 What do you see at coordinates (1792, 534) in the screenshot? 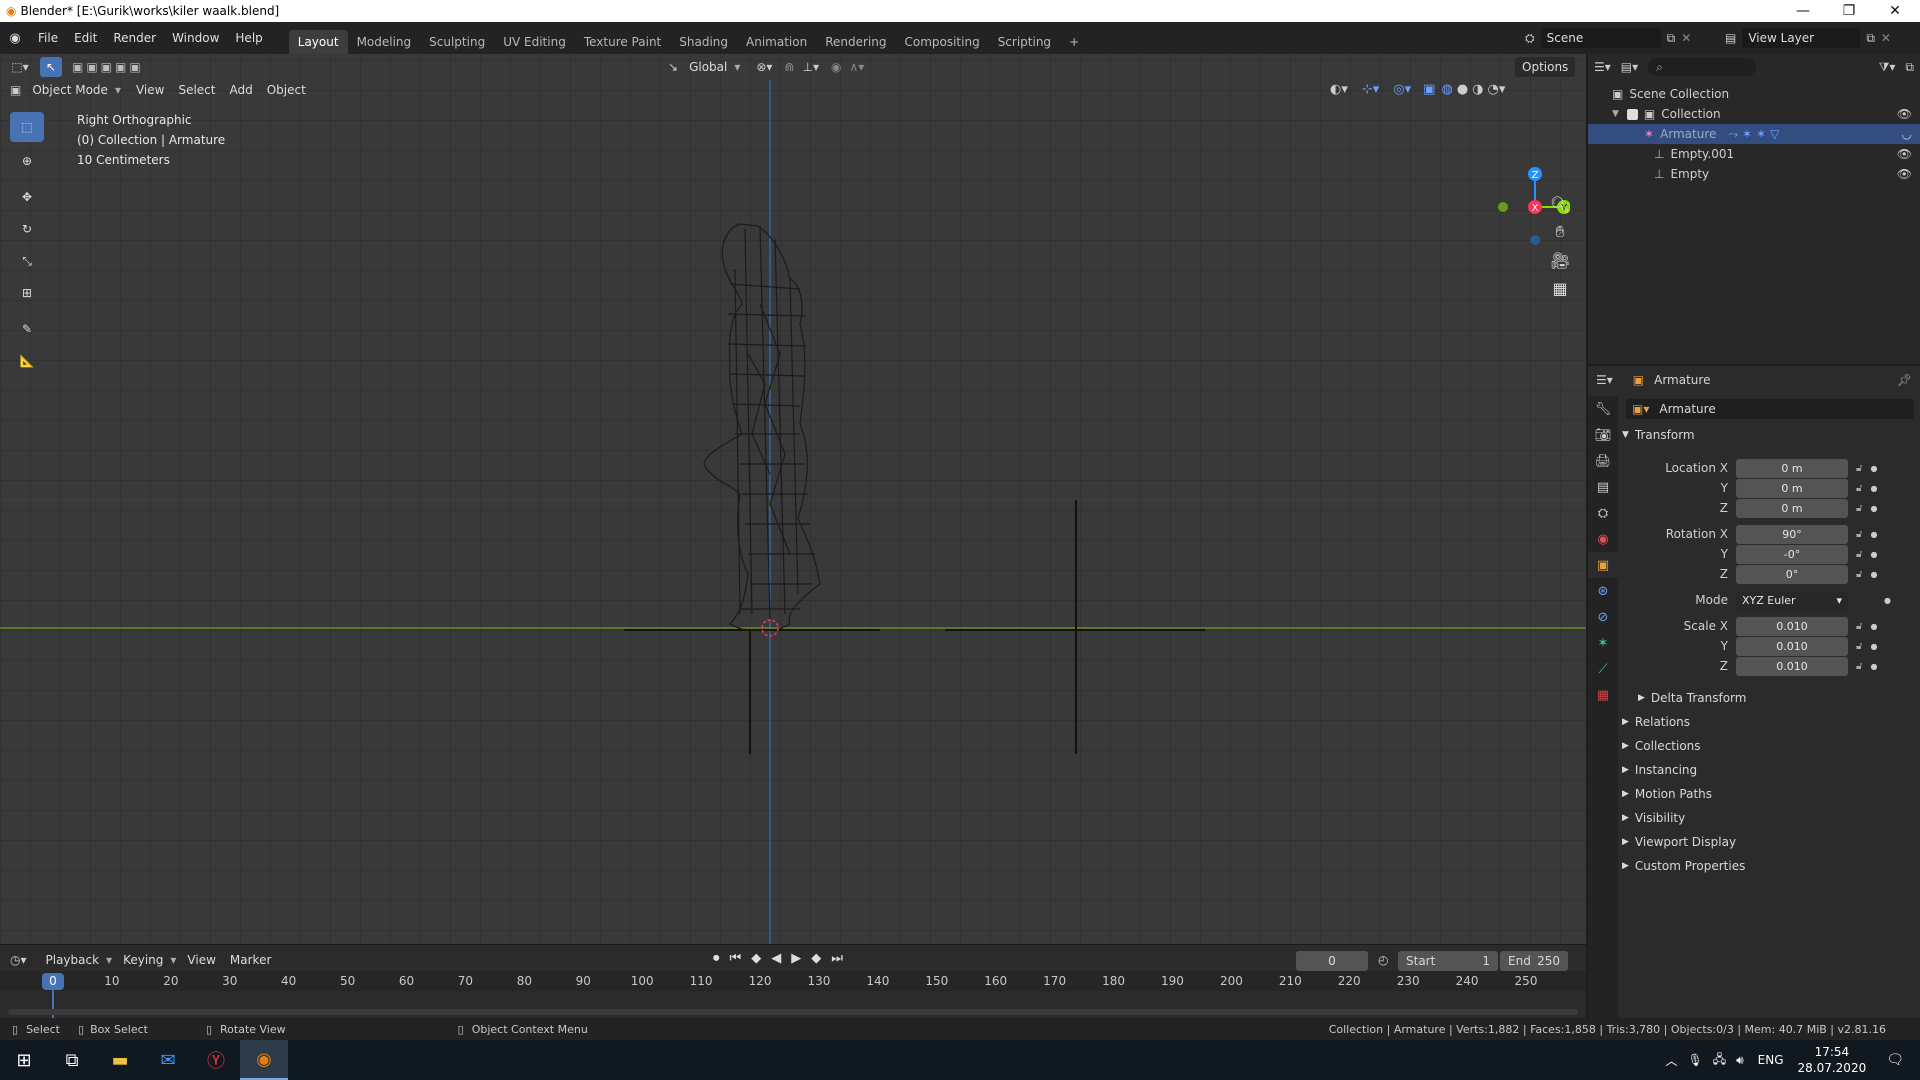
I see `rotation-x-field: 90°` at bounding box center [1792, 534].